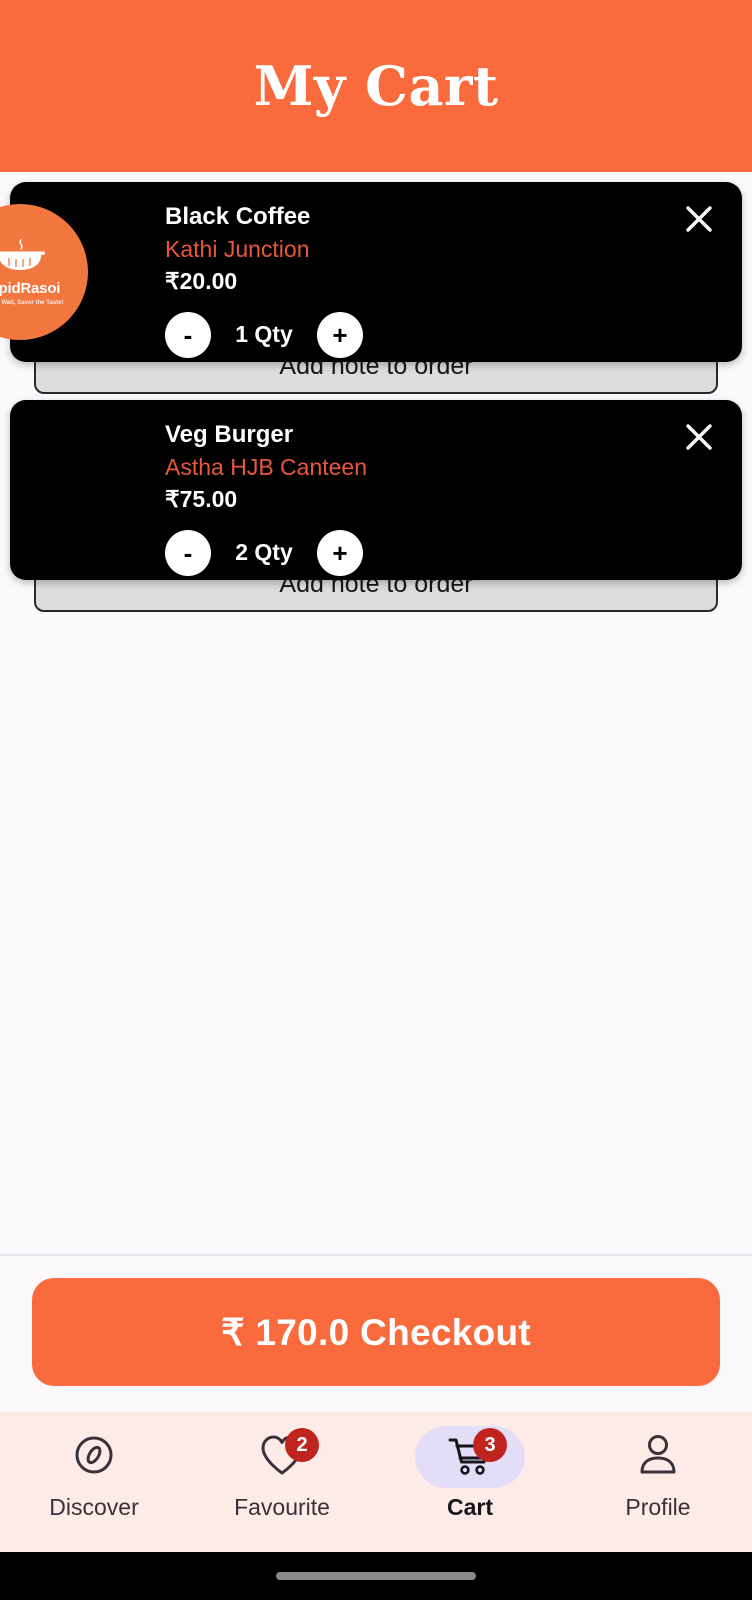  What do you see at coordinates (418, 552) in the screenshot?
I see `quantity-stepper: - 2 Qty +` at bounding box center [418, 552].